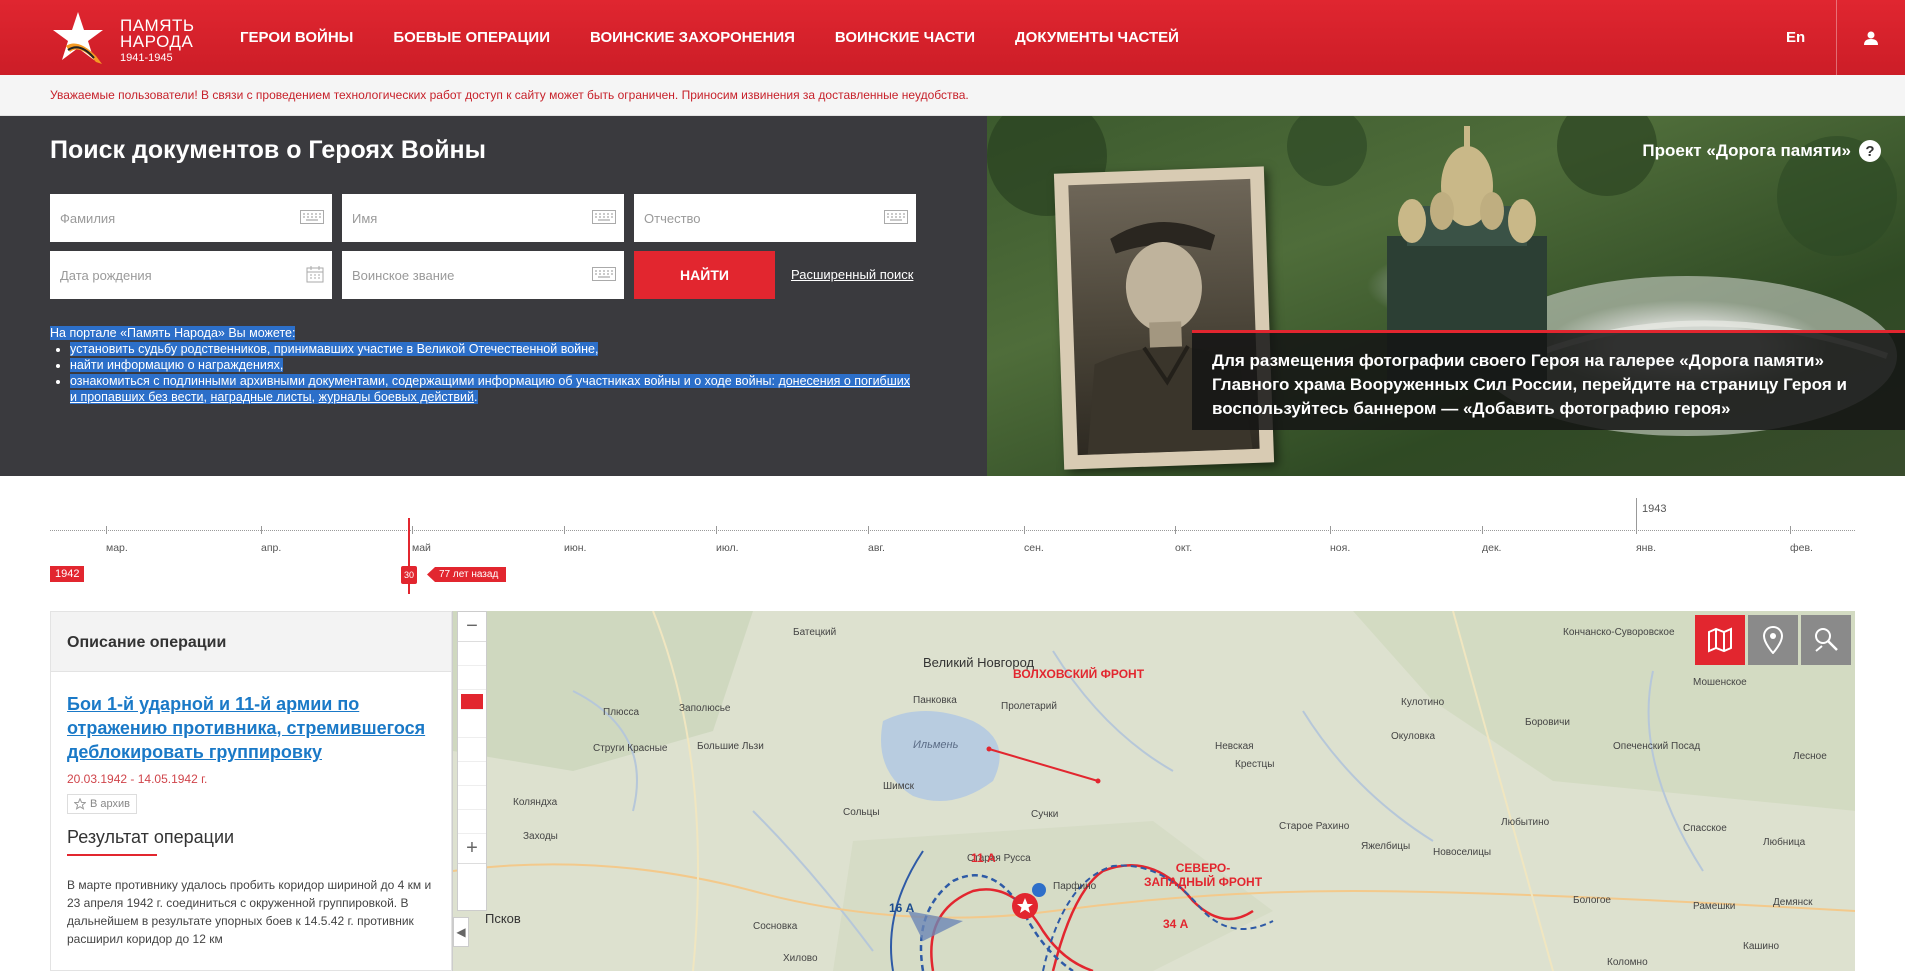  I want to click on map-toolbar, so click(1771, 640).